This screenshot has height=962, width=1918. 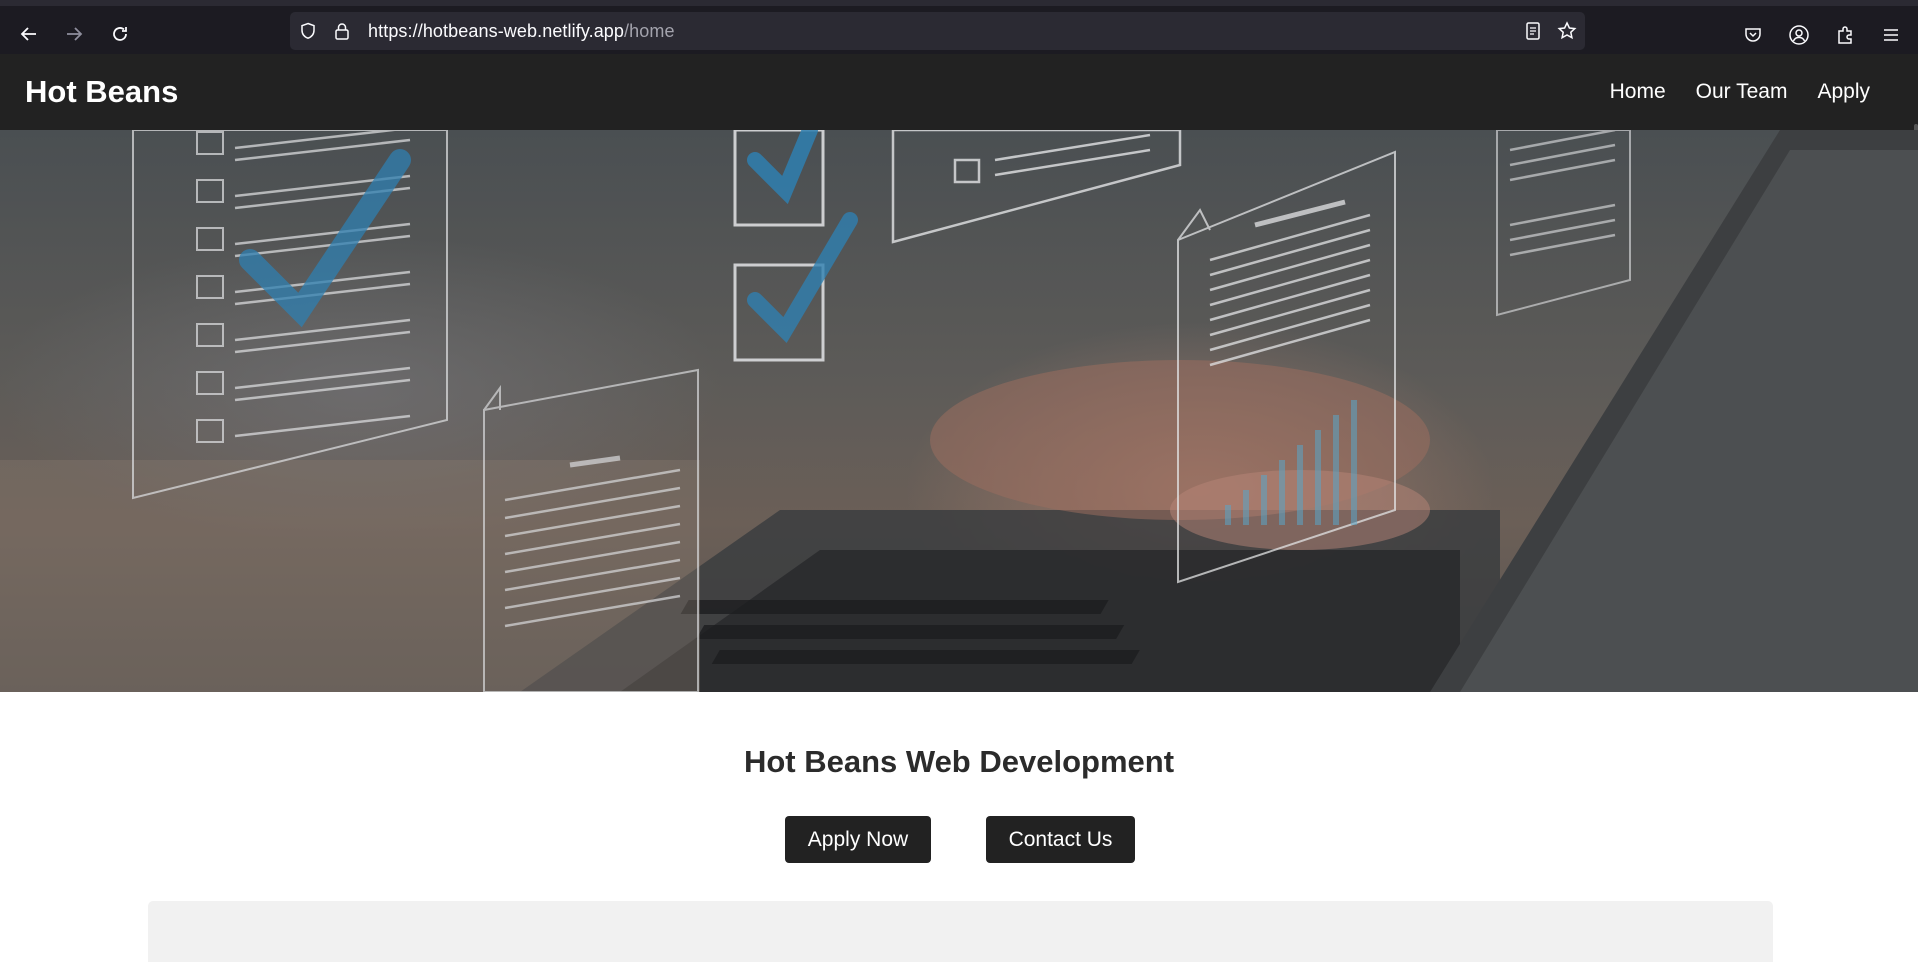 What do you see at coordinates (1891, 35) in the screenshot?
I see `menu-icon` at bounding box center [1891, 35].